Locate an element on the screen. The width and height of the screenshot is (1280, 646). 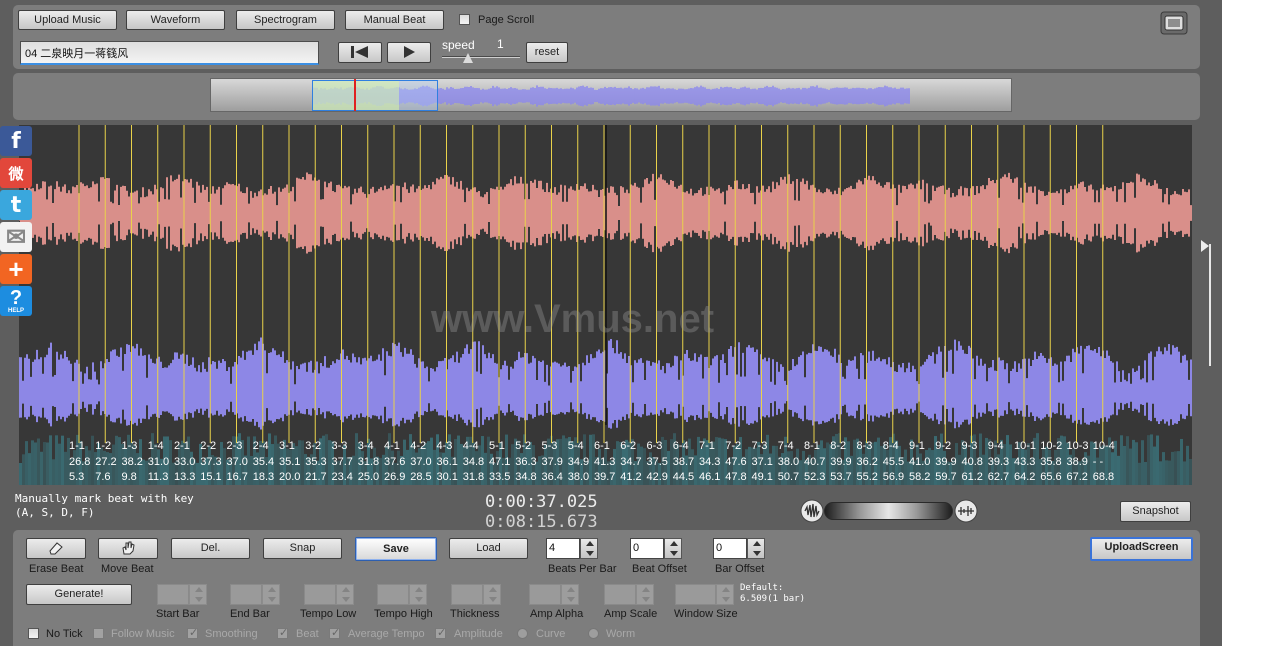
beat-checkbox is located at coordinates (282, 632).